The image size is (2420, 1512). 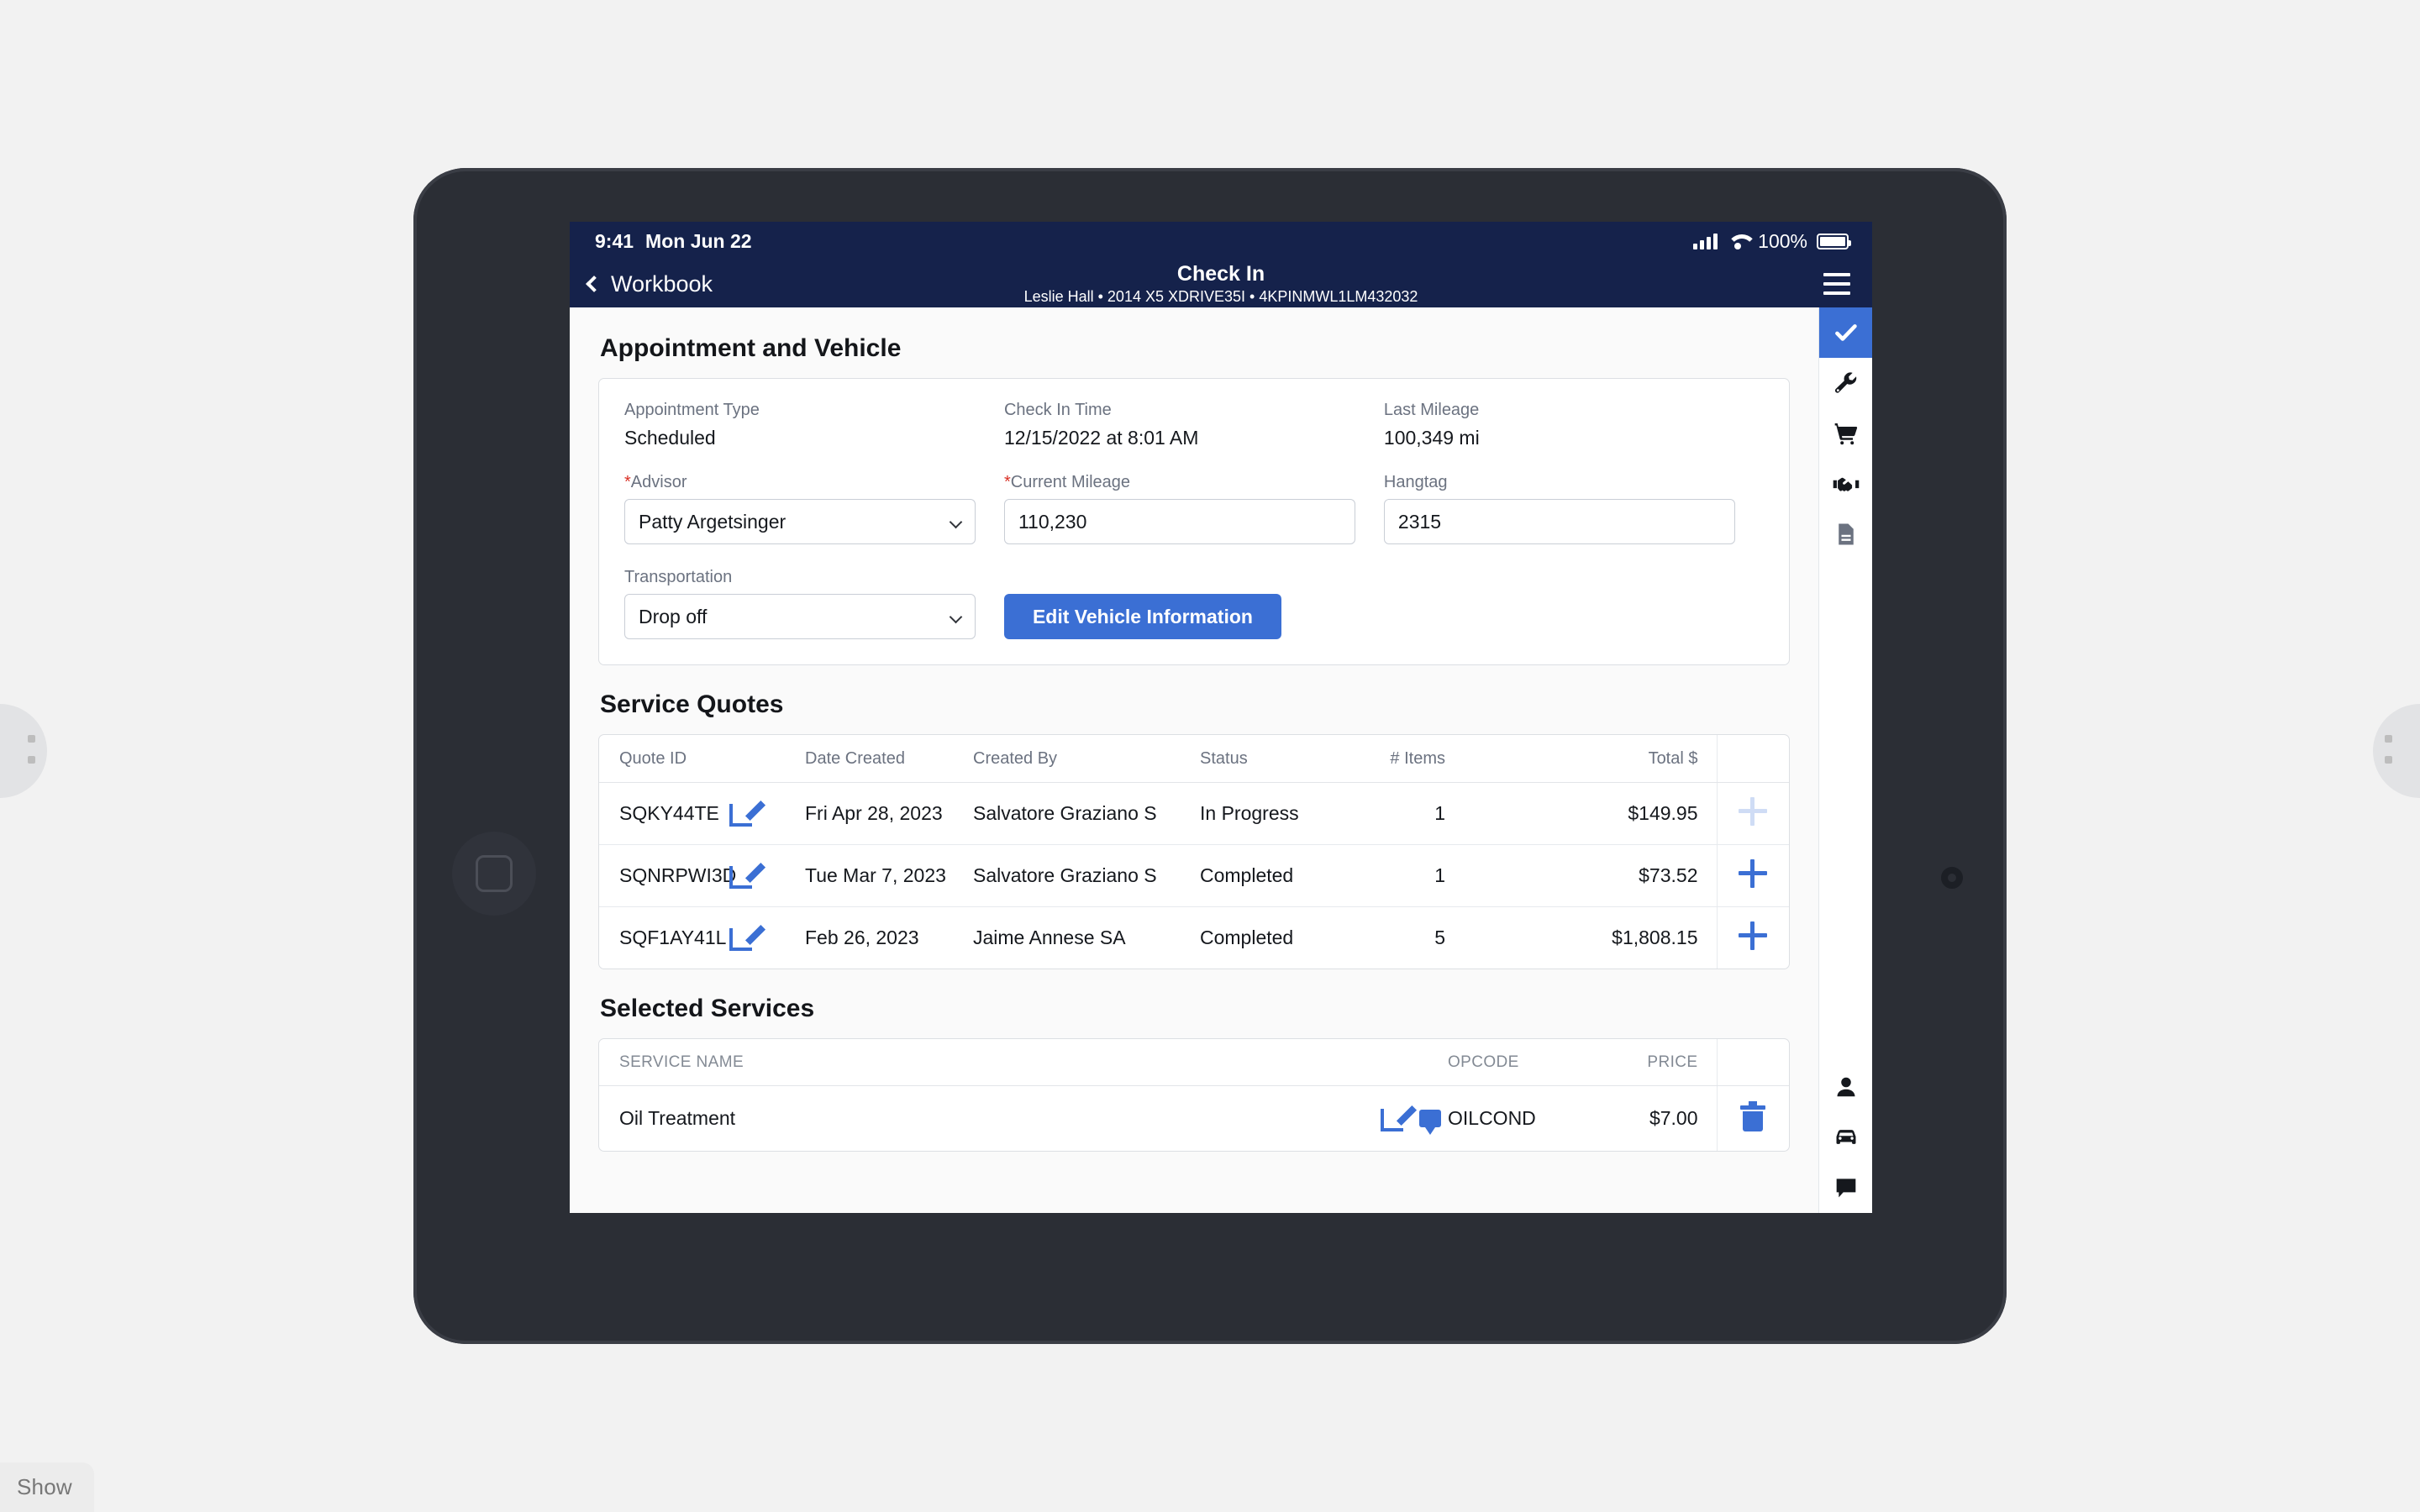 I want to click on back-button-label: Workbook, so click(x=662, y=283).